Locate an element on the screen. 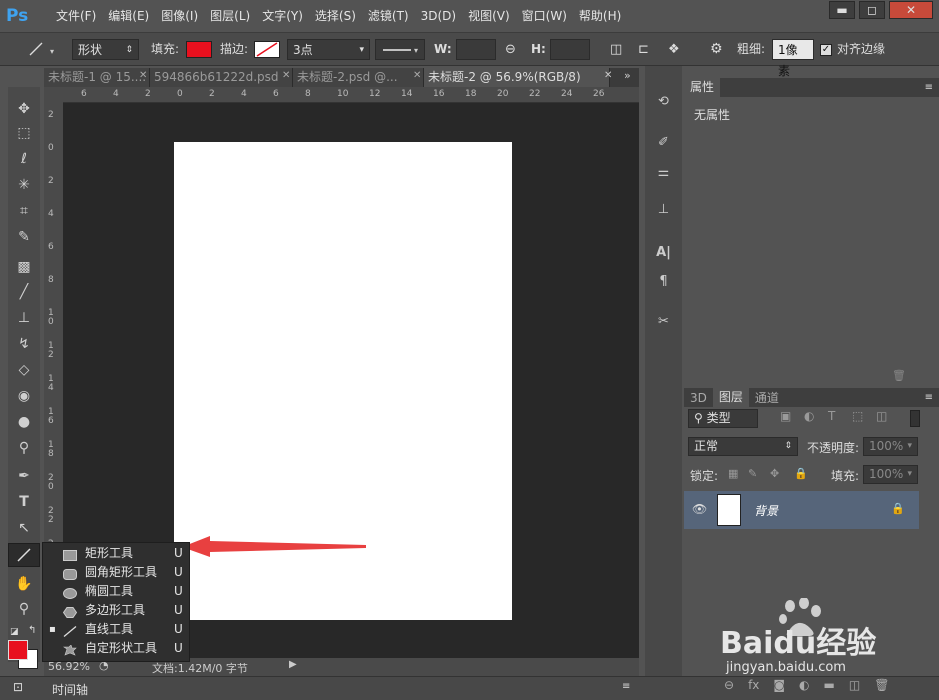  crop-tool-icon: ⌗ is located at coordinates (24, 211).